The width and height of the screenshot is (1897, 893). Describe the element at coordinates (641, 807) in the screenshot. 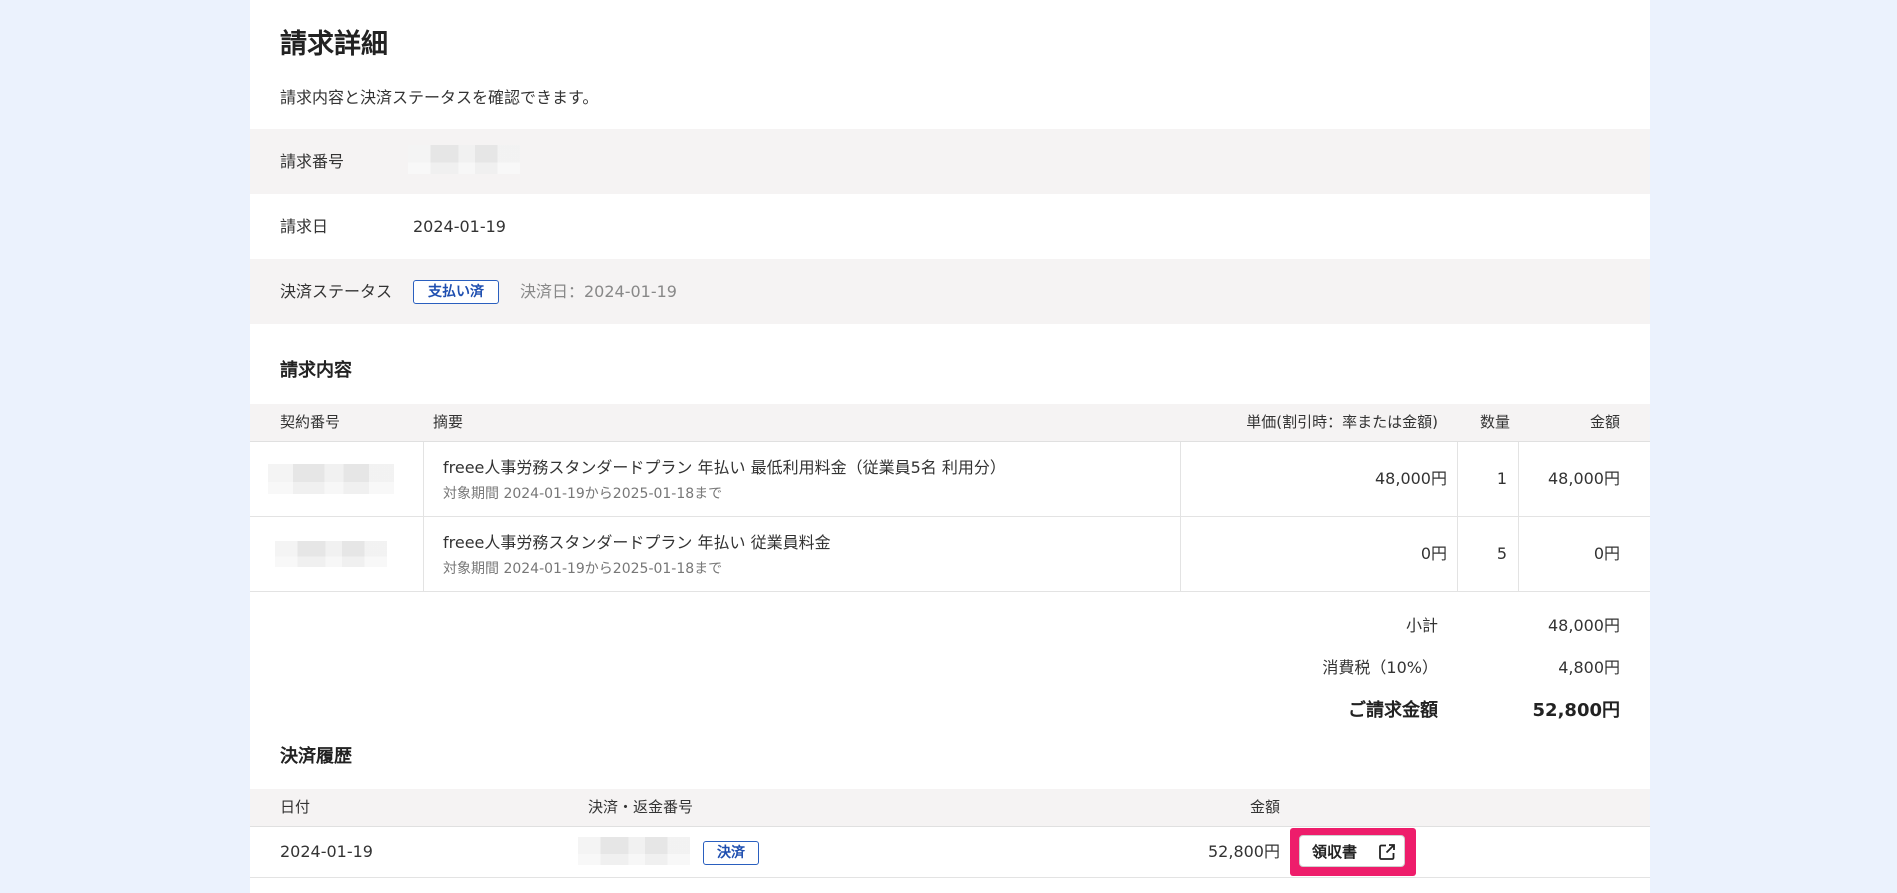

I see `col-payment-number: 決済・返金番号` at that location.